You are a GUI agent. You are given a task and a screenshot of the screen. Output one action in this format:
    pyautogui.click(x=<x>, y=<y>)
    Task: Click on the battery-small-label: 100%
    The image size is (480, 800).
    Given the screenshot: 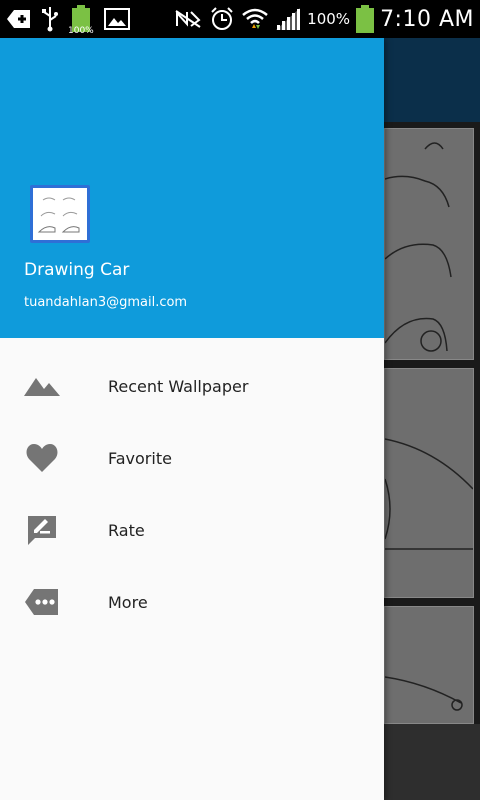 What is the action you would take?
    pyautogui.click(x=81, y=31)
    